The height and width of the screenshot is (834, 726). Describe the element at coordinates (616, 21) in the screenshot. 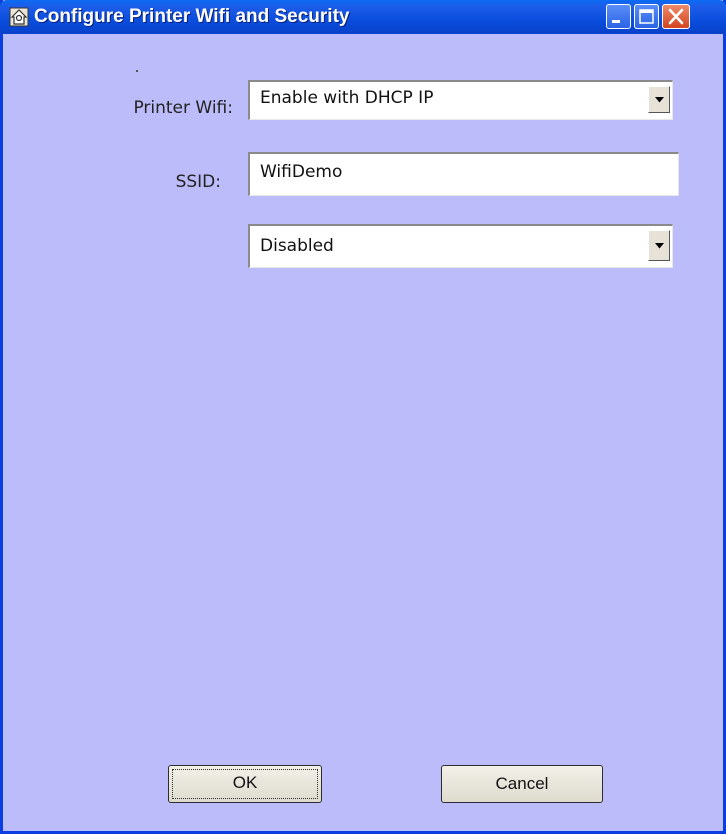

I see `minimize-icon` at that location.